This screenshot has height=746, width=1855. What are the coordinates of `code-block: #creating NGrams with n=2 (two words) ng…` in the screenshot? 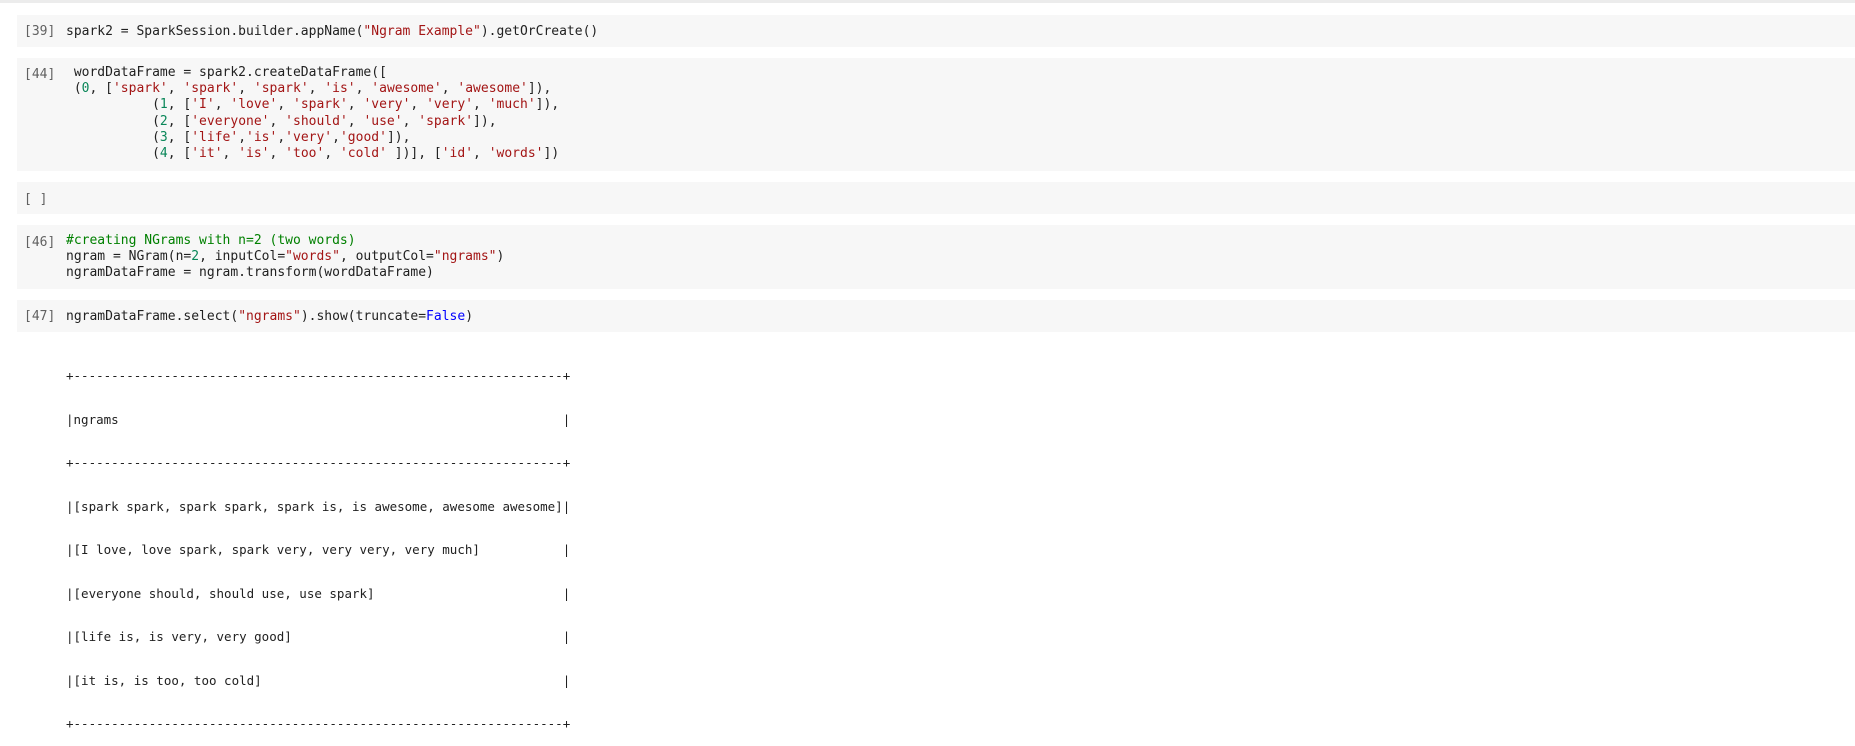 It's located at (285, 257).